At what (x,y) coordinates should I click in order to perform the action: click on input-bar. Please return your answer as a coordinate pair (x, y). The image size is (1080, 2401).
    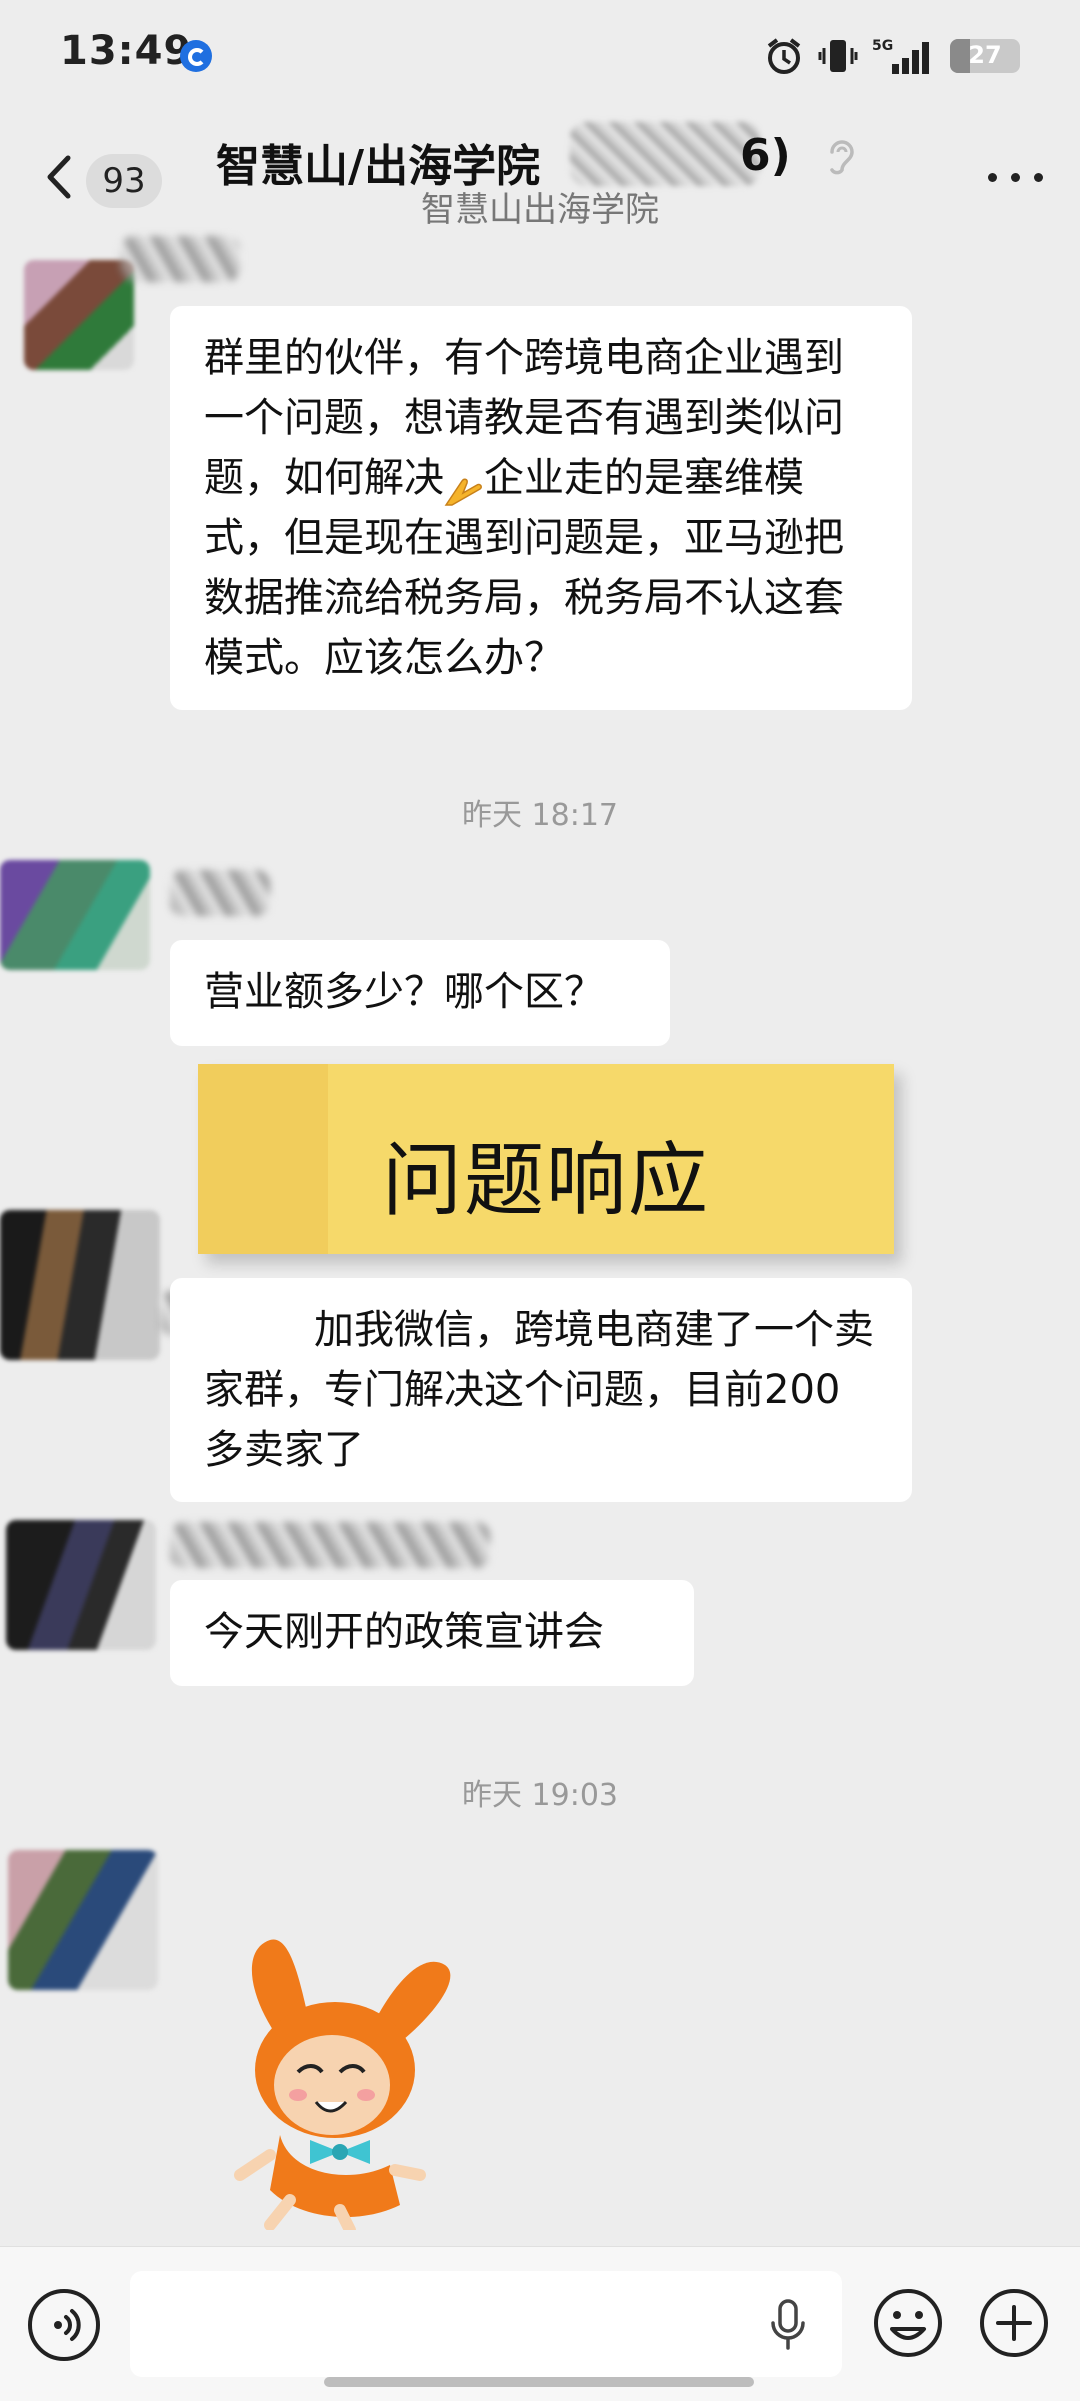
    Looking at the image, I should click on (540, 2323).